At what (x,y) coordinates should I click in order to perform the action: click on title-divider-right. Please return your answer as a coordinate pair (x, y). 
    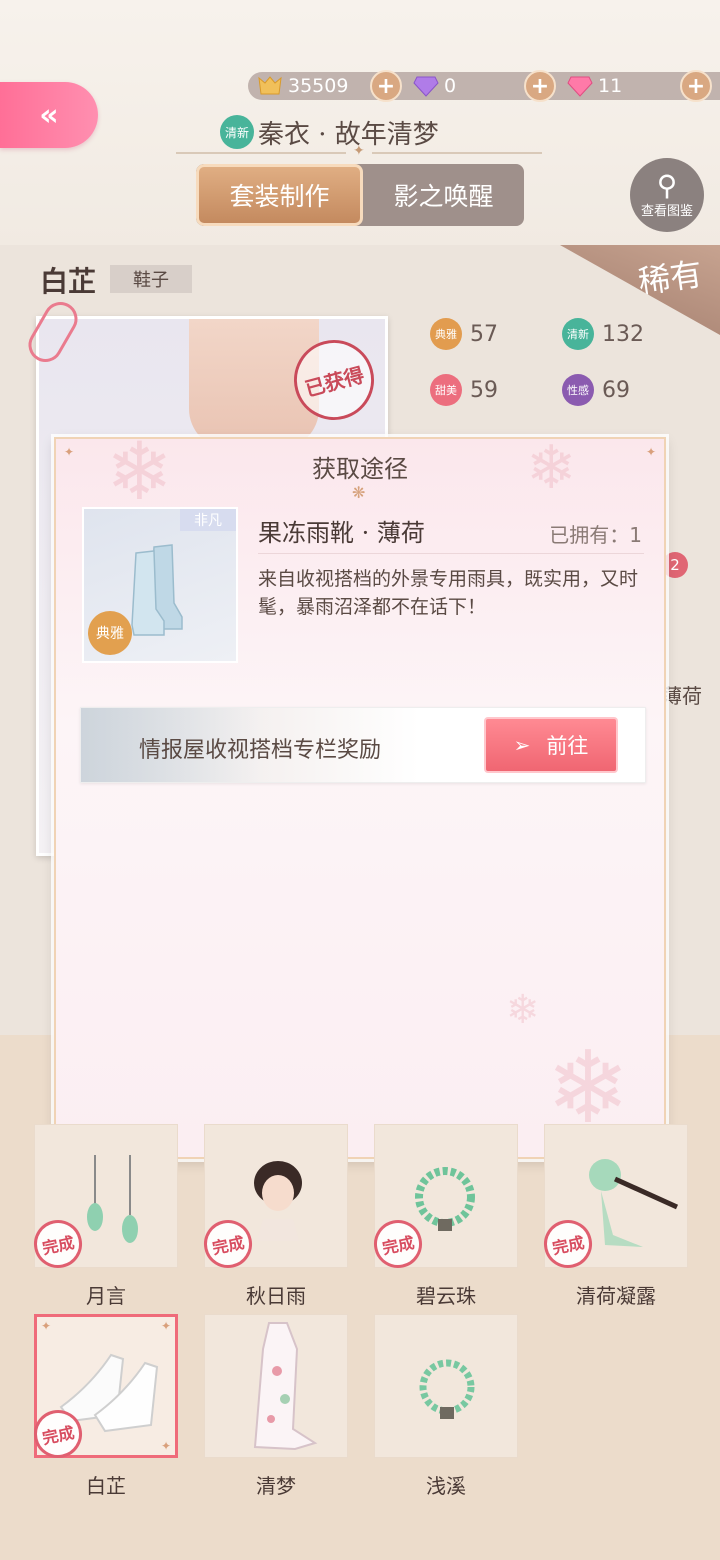
    Looking at the image, I should click on (457, 153).